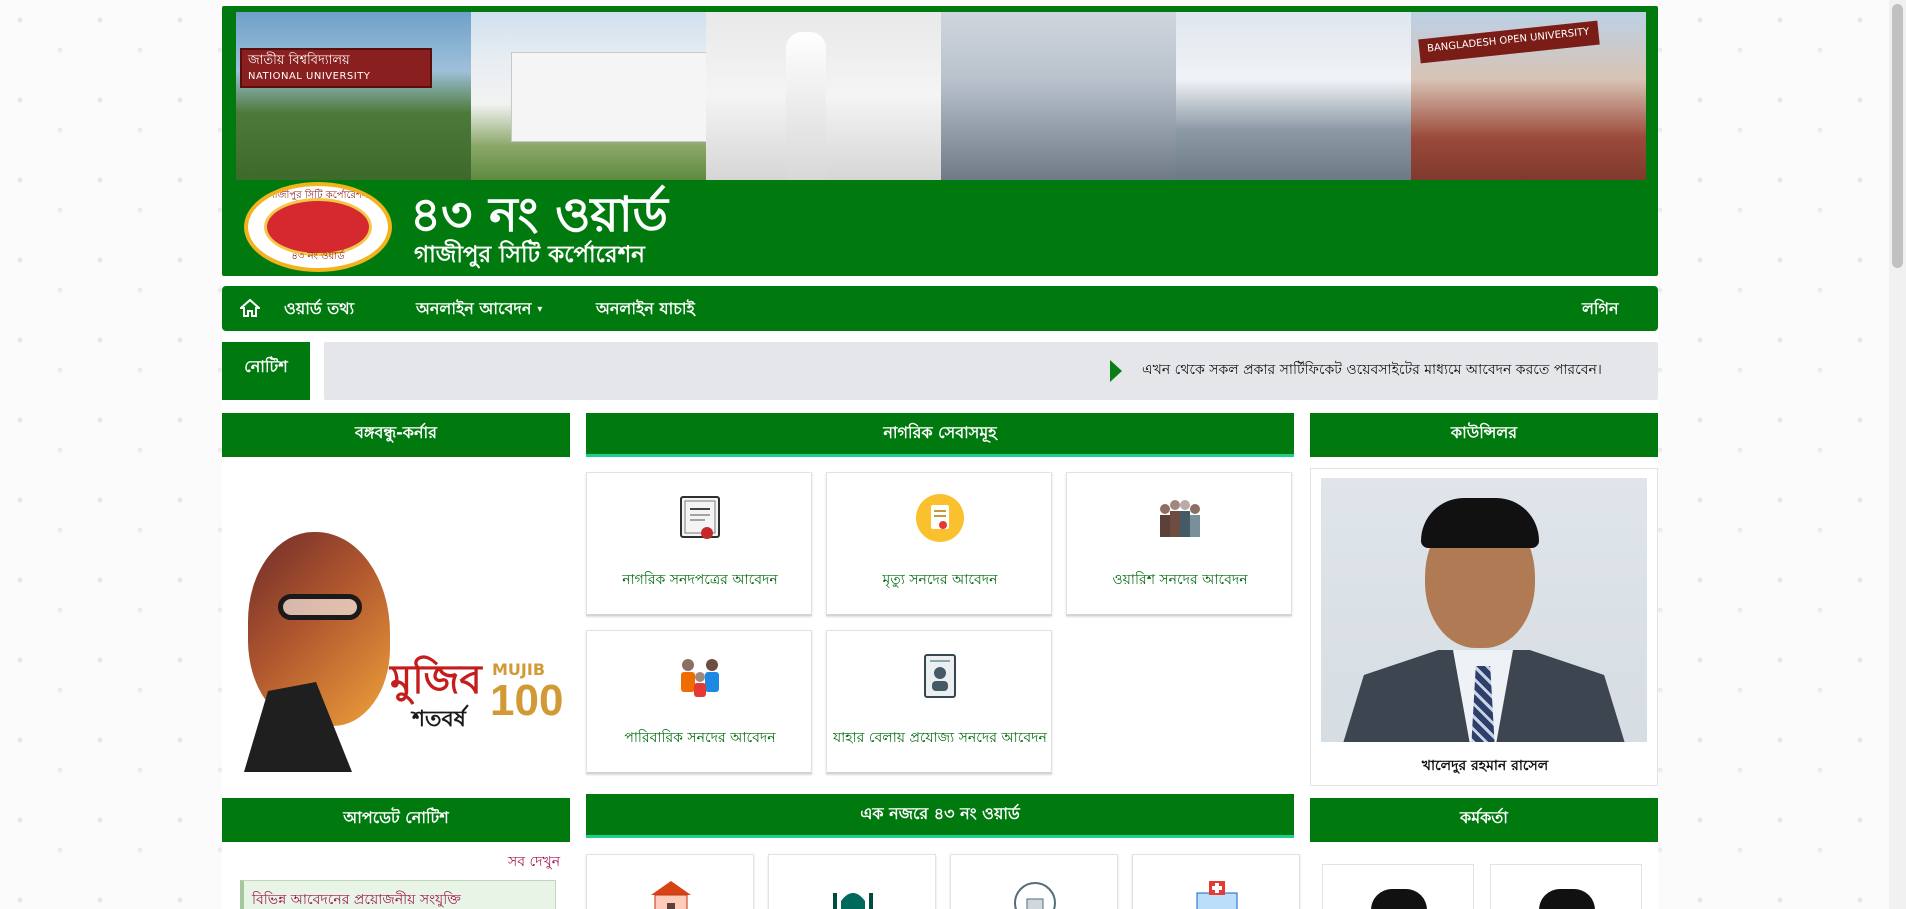  Describe the element at coordinates (806, 106) in the screenshot. I see `statue-shape` at that location.